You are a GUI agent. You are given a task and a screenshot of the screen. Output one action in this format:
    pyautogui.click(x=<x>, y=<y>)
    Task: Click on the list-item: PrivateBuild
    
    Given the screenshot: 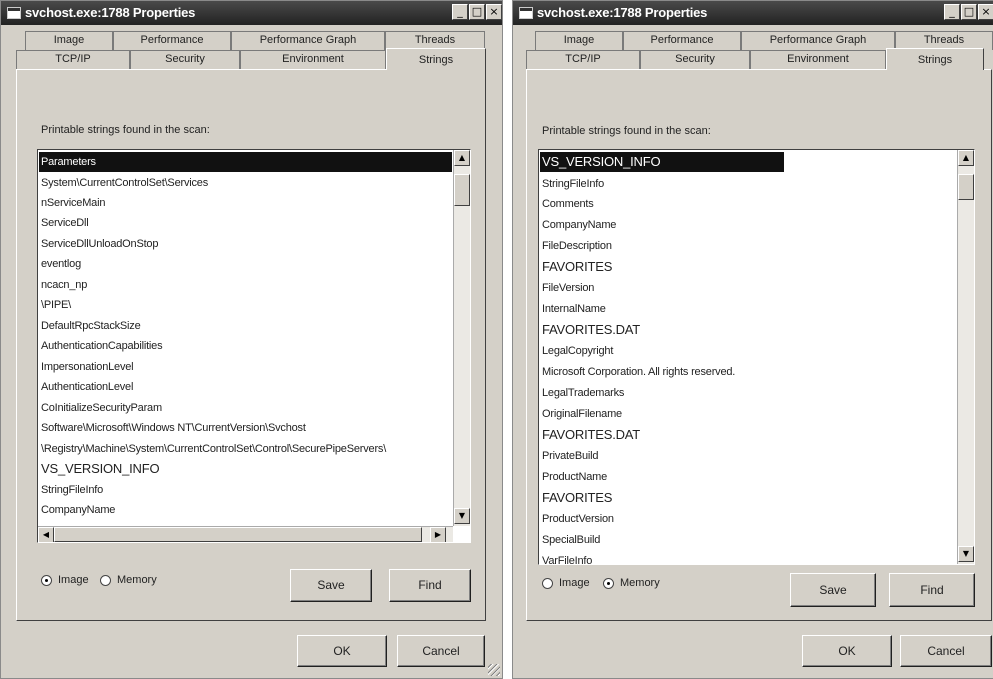 What is the action you would take?
    pyautogui.click(x=569, y=456)
    